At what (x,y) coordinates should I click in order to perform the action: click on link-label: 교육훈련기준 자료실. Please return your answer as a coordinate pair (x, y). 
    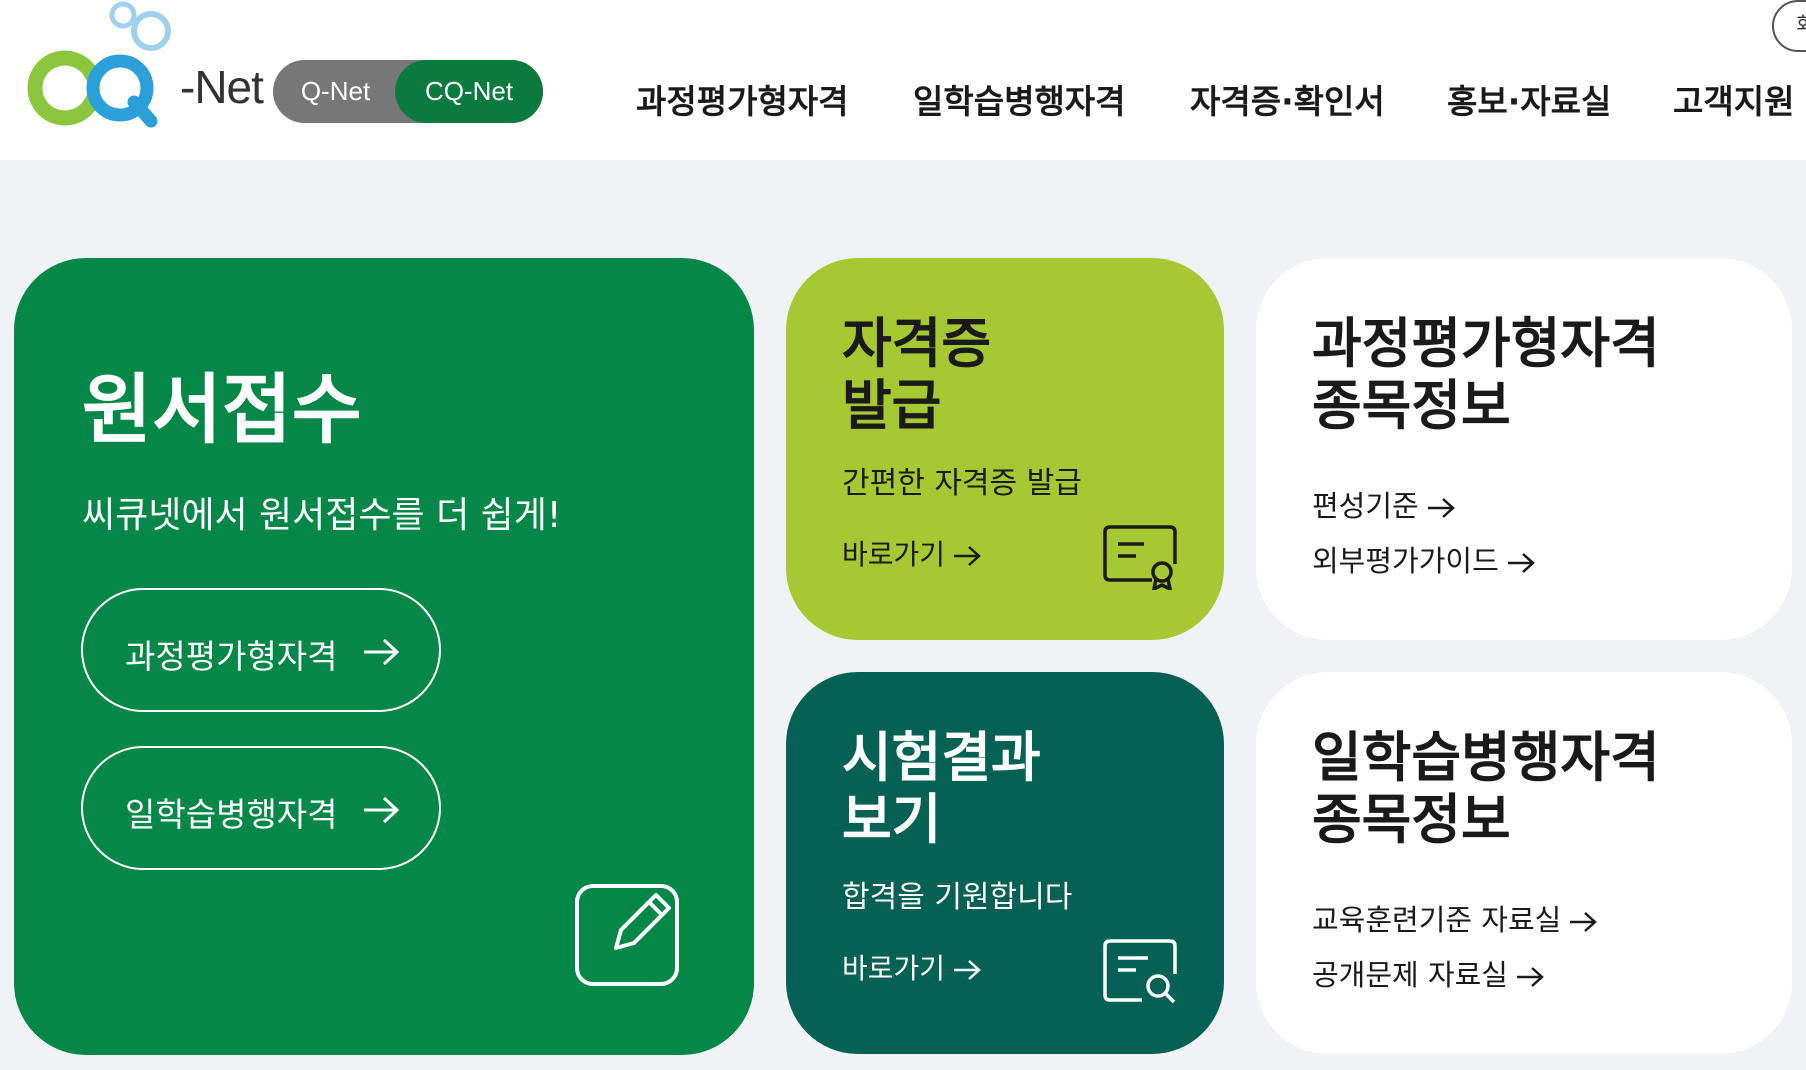
    Looking at the image, I should click on (1437, 920).